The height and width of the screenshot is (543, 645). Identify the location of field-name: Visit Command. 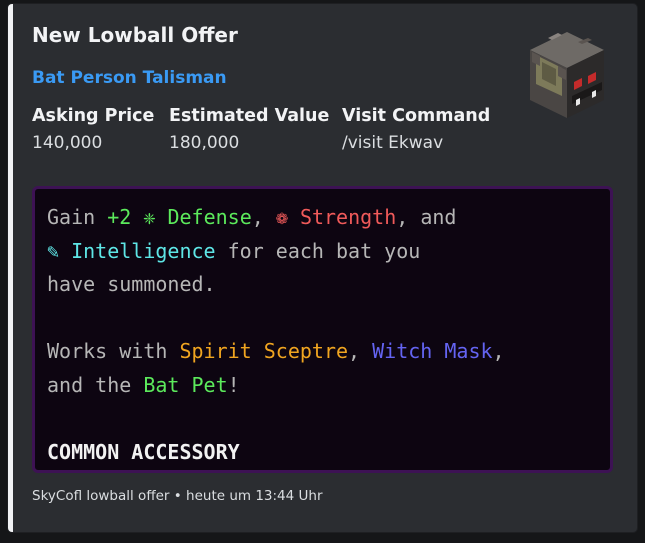
(416, 116).